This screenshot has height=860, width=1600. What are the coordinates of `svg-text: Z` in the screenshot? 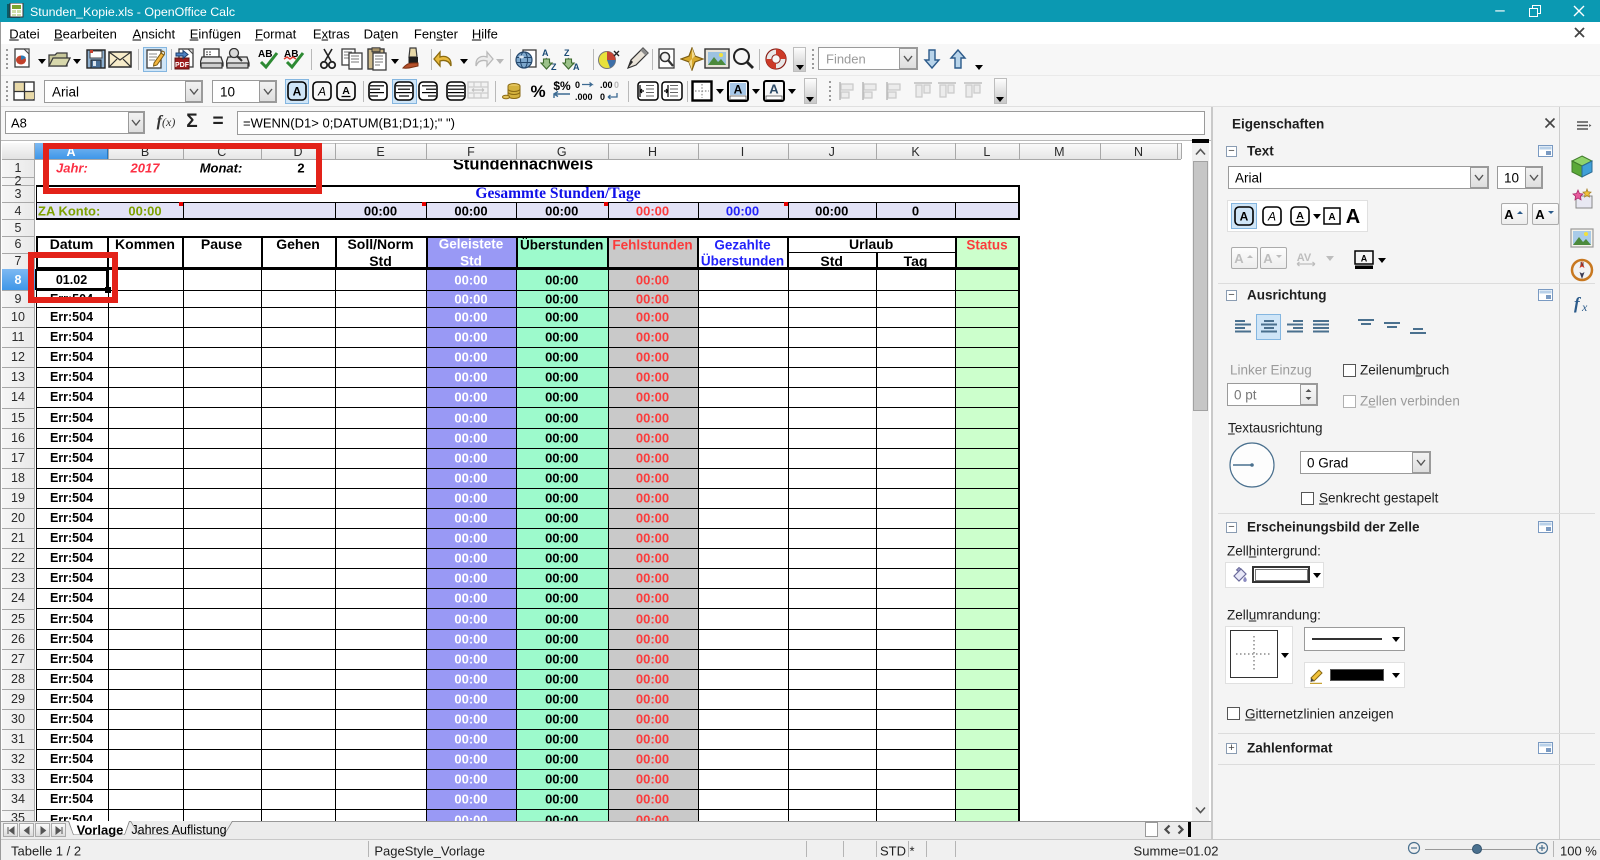 It's located at (567, 53).